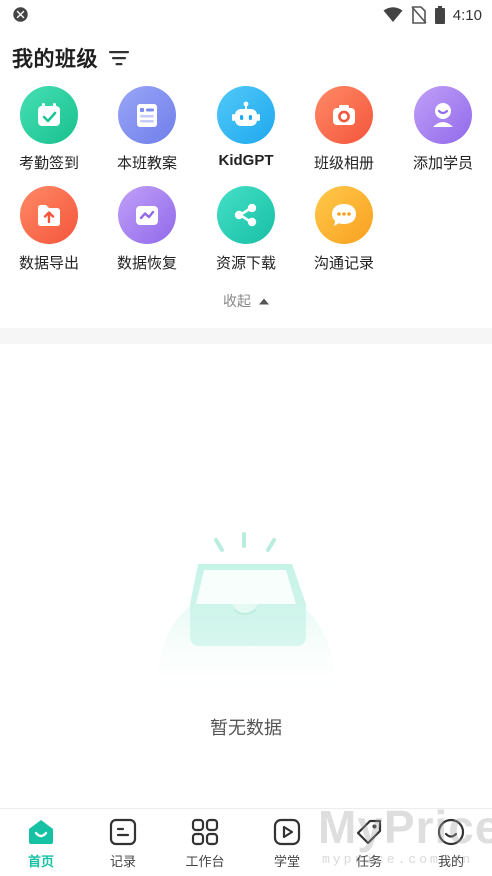 This screenshot has width=492, height=876. I want to click on class-header: 我的班级, so click(71, 58).